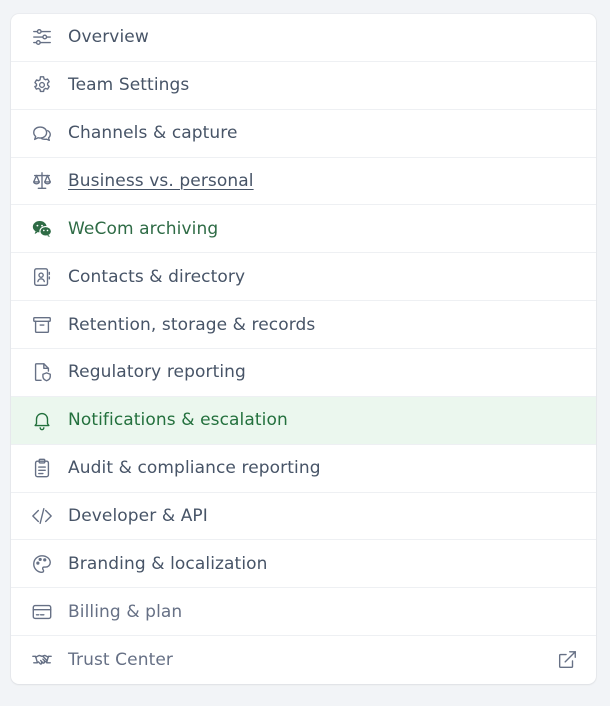 Image resolution: width=610 pixels, height=706 pixels. What do you see at coordinates (42, 85) in the screenshot?
I see `gear-icon` at bounding box center [42, 85].